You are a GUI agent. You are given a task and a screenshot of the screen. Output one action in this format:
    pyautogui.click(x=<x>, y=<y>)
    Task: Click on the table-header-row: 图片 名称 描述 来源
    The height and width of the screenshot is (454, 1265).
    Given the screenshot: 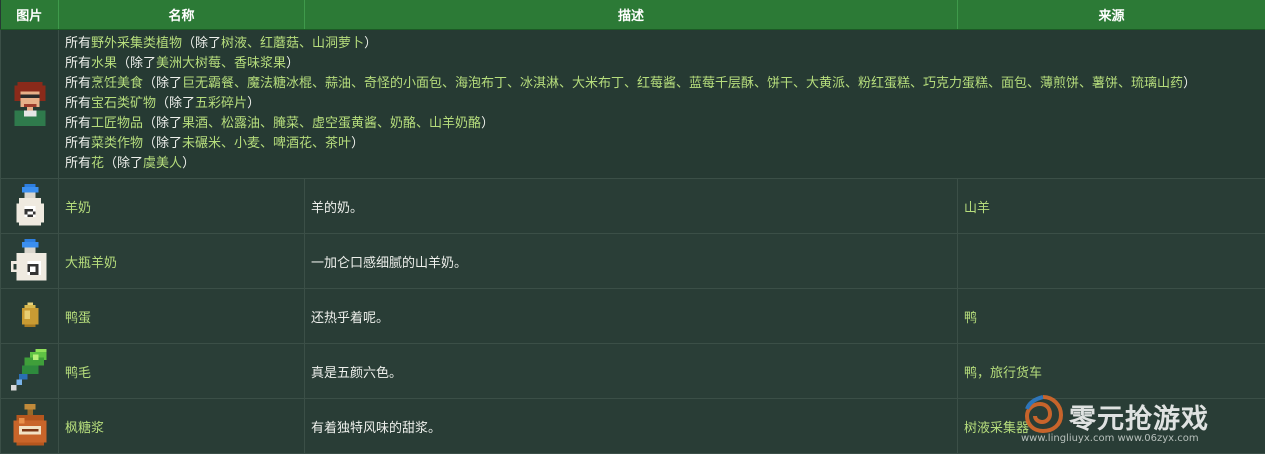 What is the action you would take?
    pyautogui.click(x=633, y=15)
    